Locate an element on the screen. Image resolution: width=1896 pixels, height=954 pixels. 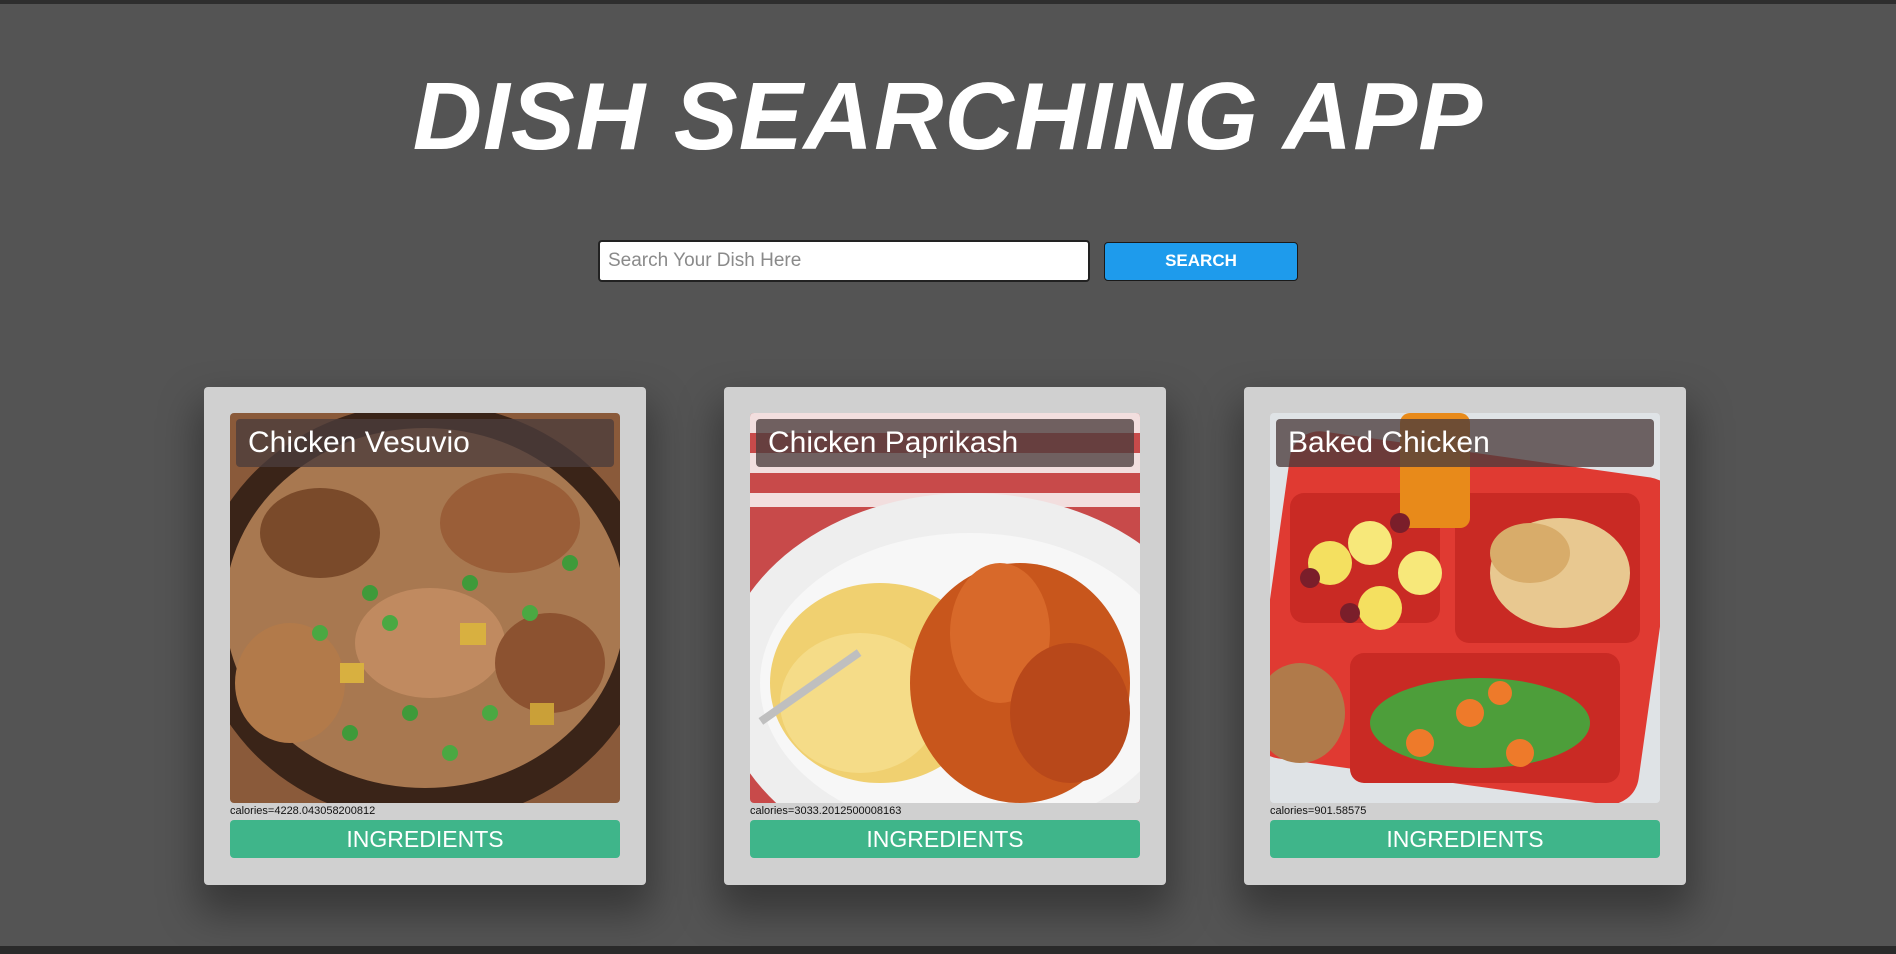
dish-calories: calories=3033.2012500008163 is located at coordinates (826, 811).